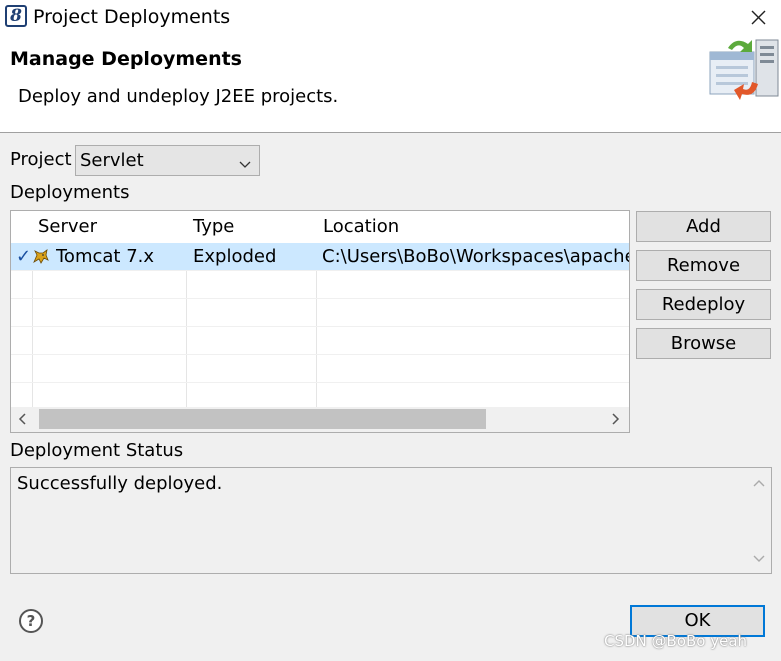 The height and width of the screenshot is (661, 781). What do you see at coordinates (475, 256) in the screenshot?
I see `cell-location: C:\Users\BoBo\Workspaces\apache-` at bounding box center [475, 256].